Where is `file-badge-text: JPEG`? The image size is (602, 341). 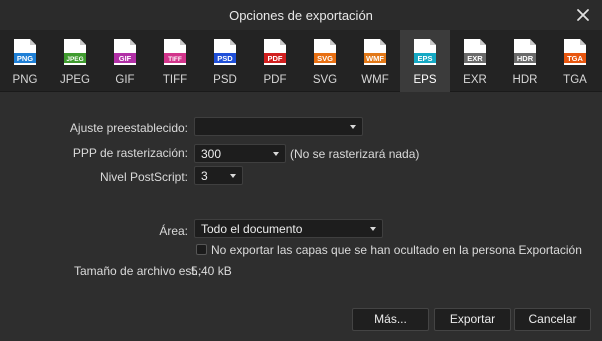
file-badge-text: JPEG is located at coordinates (74, 59).